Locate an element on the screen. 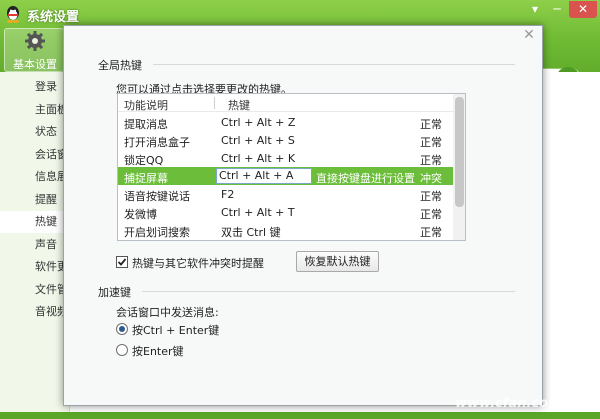 Image resolution: width=600 pixels, height=419 pixels. hotkey-function-cell: 锁定QQ is located at coordinates (144, 160).